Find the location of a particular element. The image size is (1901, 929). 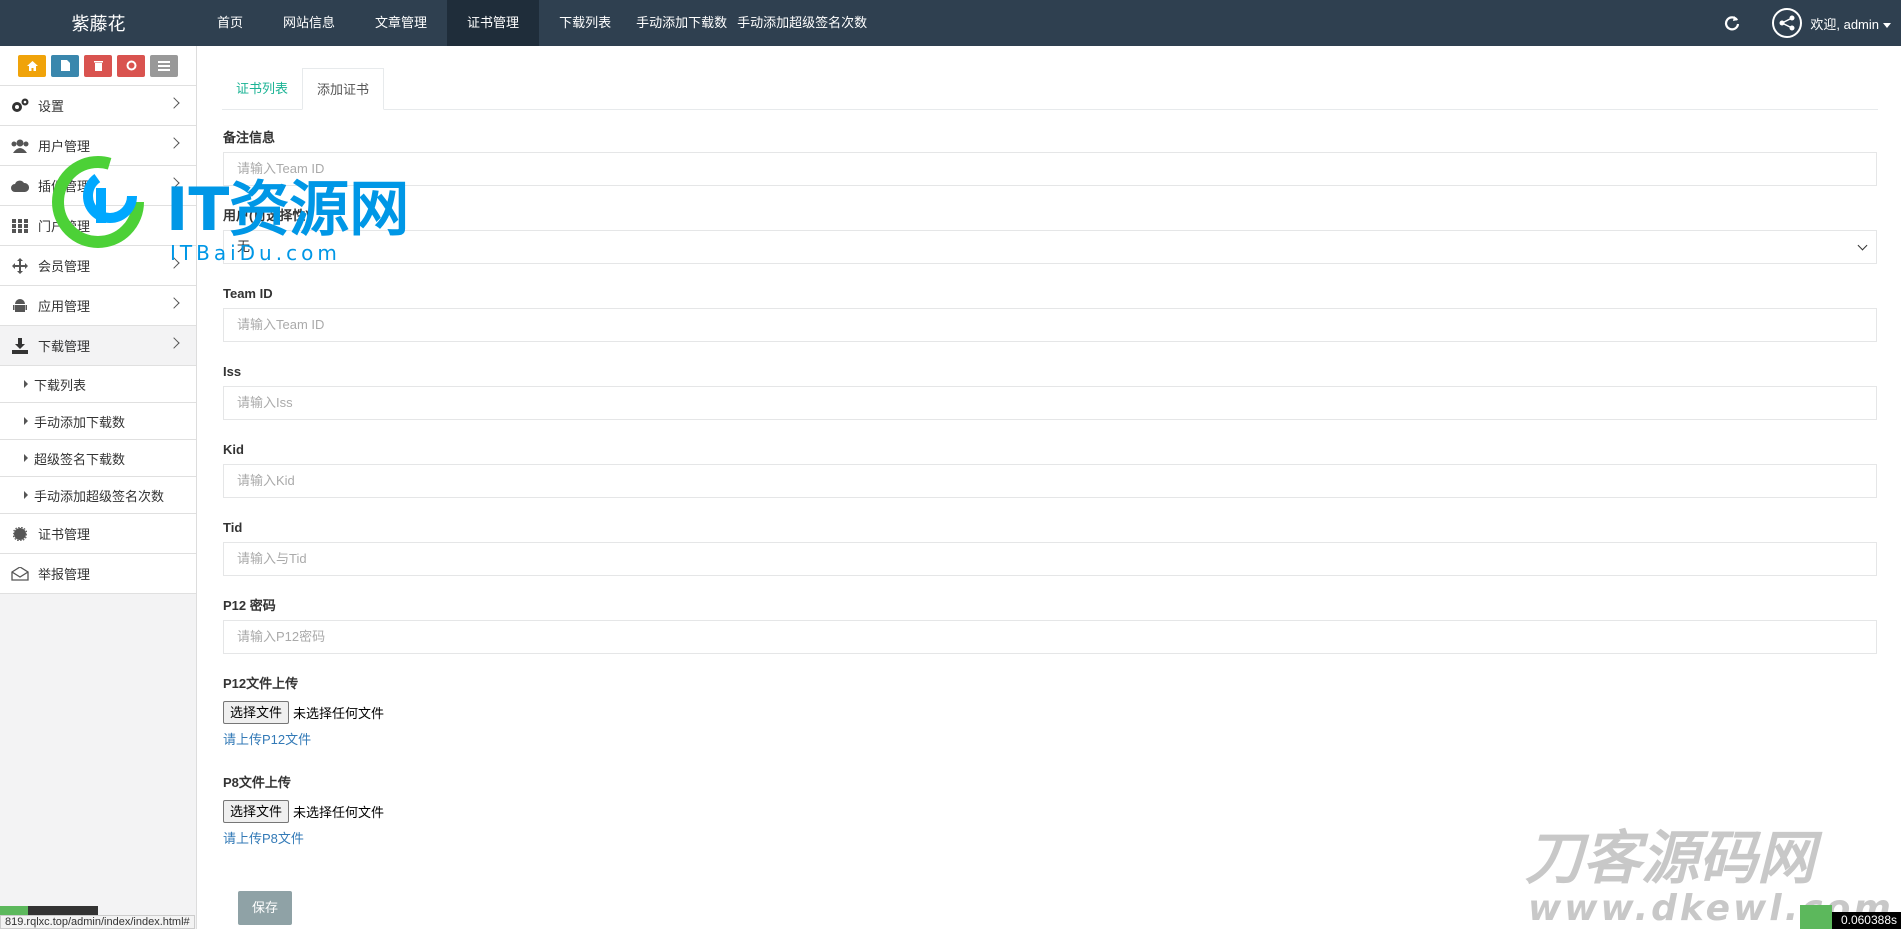

team-id-input: 请输入Team ID is located at coordinates (1050, 325).